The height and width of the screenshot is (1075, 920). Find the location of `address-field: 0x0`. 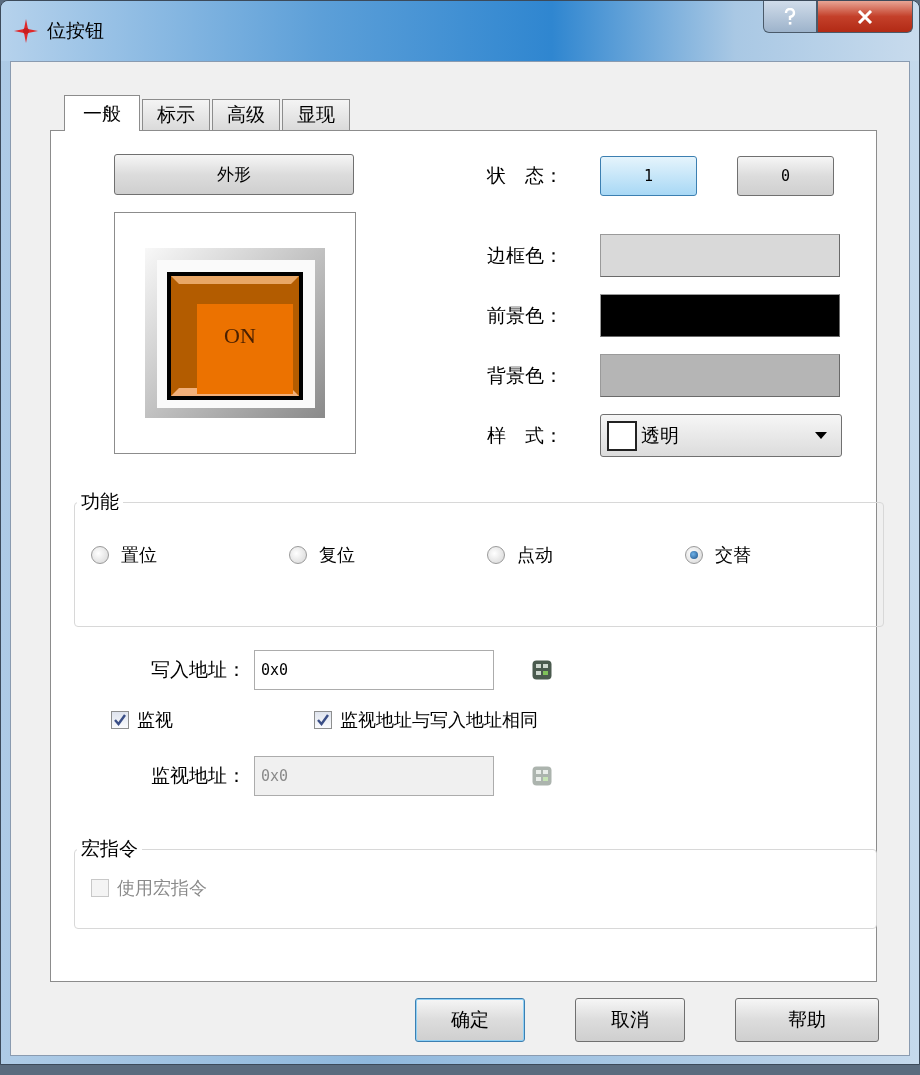

address-field: 0x0 is located at coordinates (374, 670).